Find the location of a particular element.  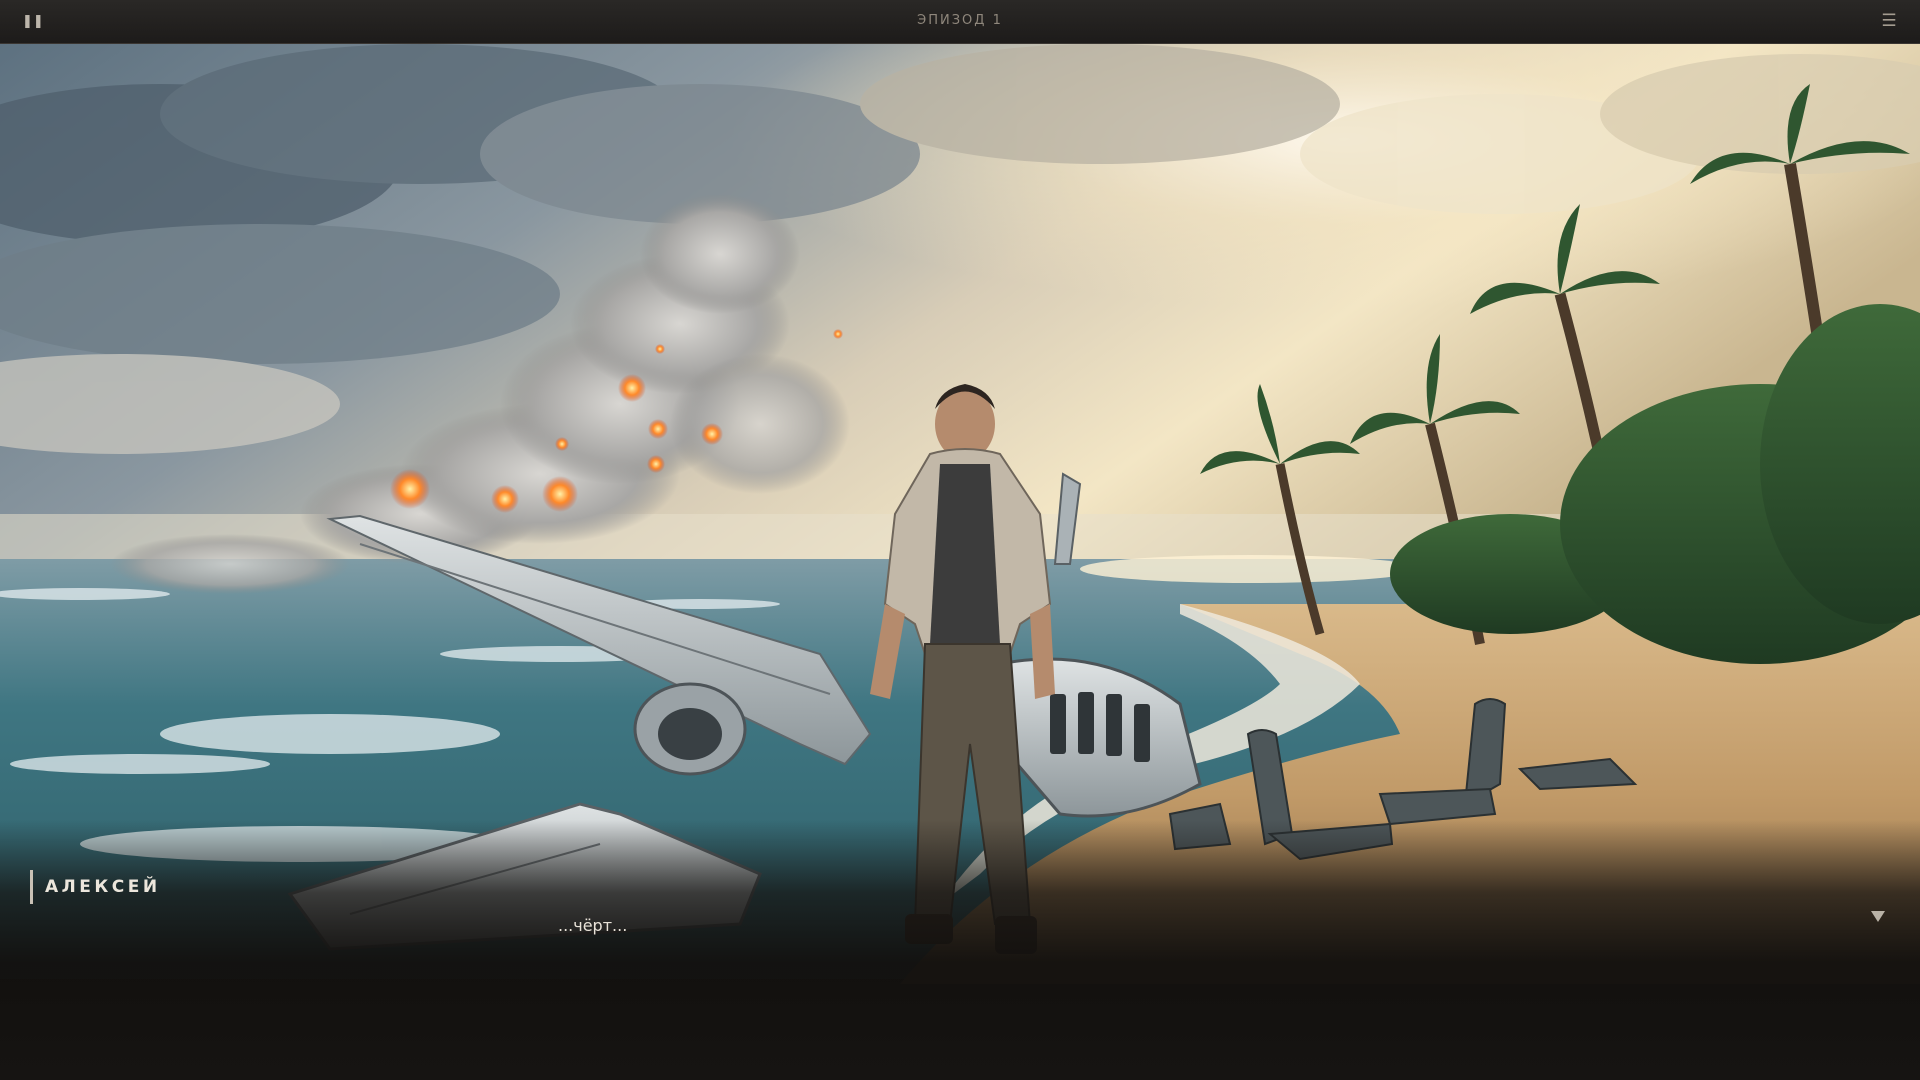

speaker-name: АЛЕКСЕЙ is located at coordinates (103, 887).